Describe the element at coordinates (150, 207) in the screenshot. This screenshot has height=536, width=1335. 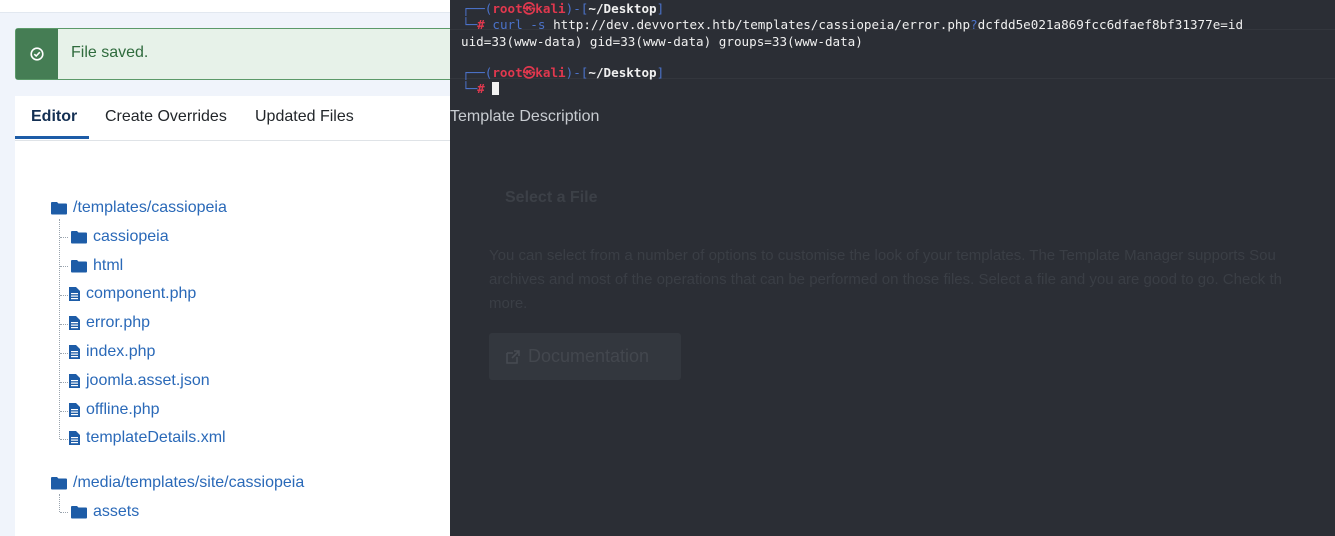
I see `tree-root-label: /templates/cassiopeia` at that location.